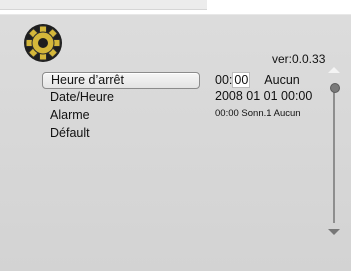 The height and width of the screenshot is (271, 351). Describe the element at coordinates (334, 70) in the screenshot. I see `triangle-up-icon` at that location.